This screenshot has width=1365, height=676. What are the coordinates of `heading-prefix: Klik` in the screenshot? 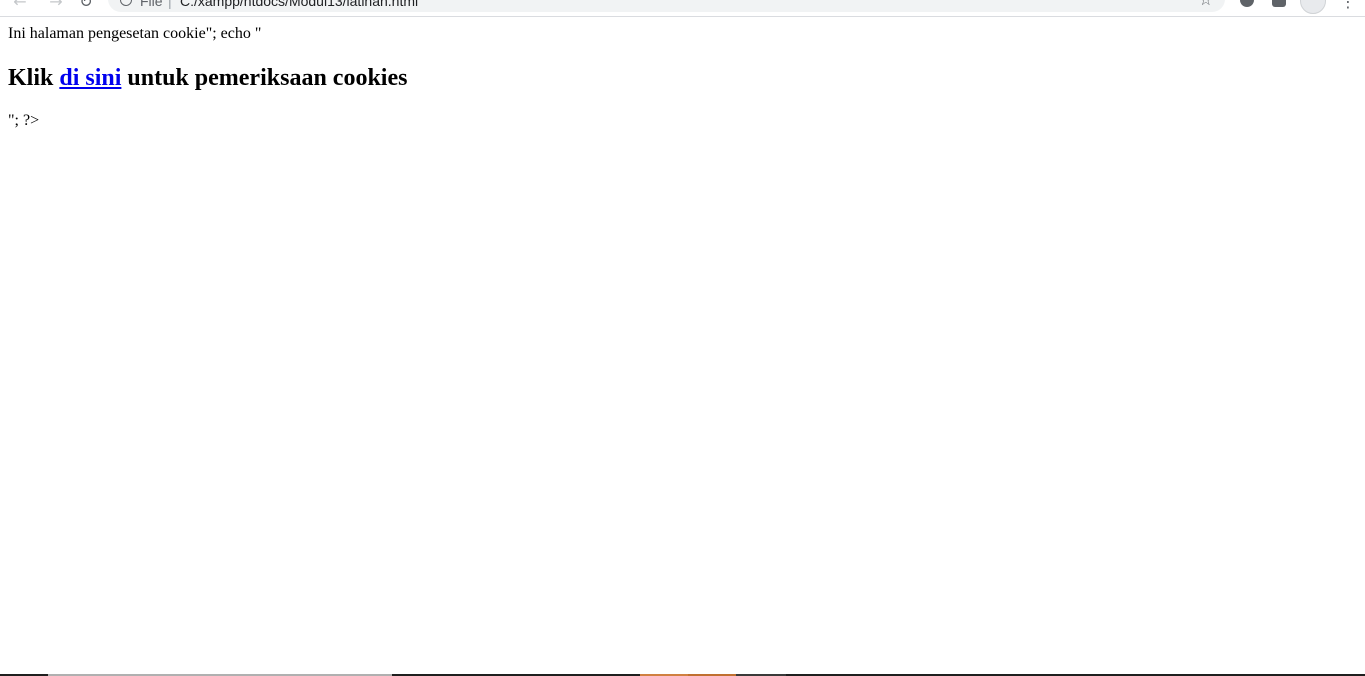 It's located at (34, 78).